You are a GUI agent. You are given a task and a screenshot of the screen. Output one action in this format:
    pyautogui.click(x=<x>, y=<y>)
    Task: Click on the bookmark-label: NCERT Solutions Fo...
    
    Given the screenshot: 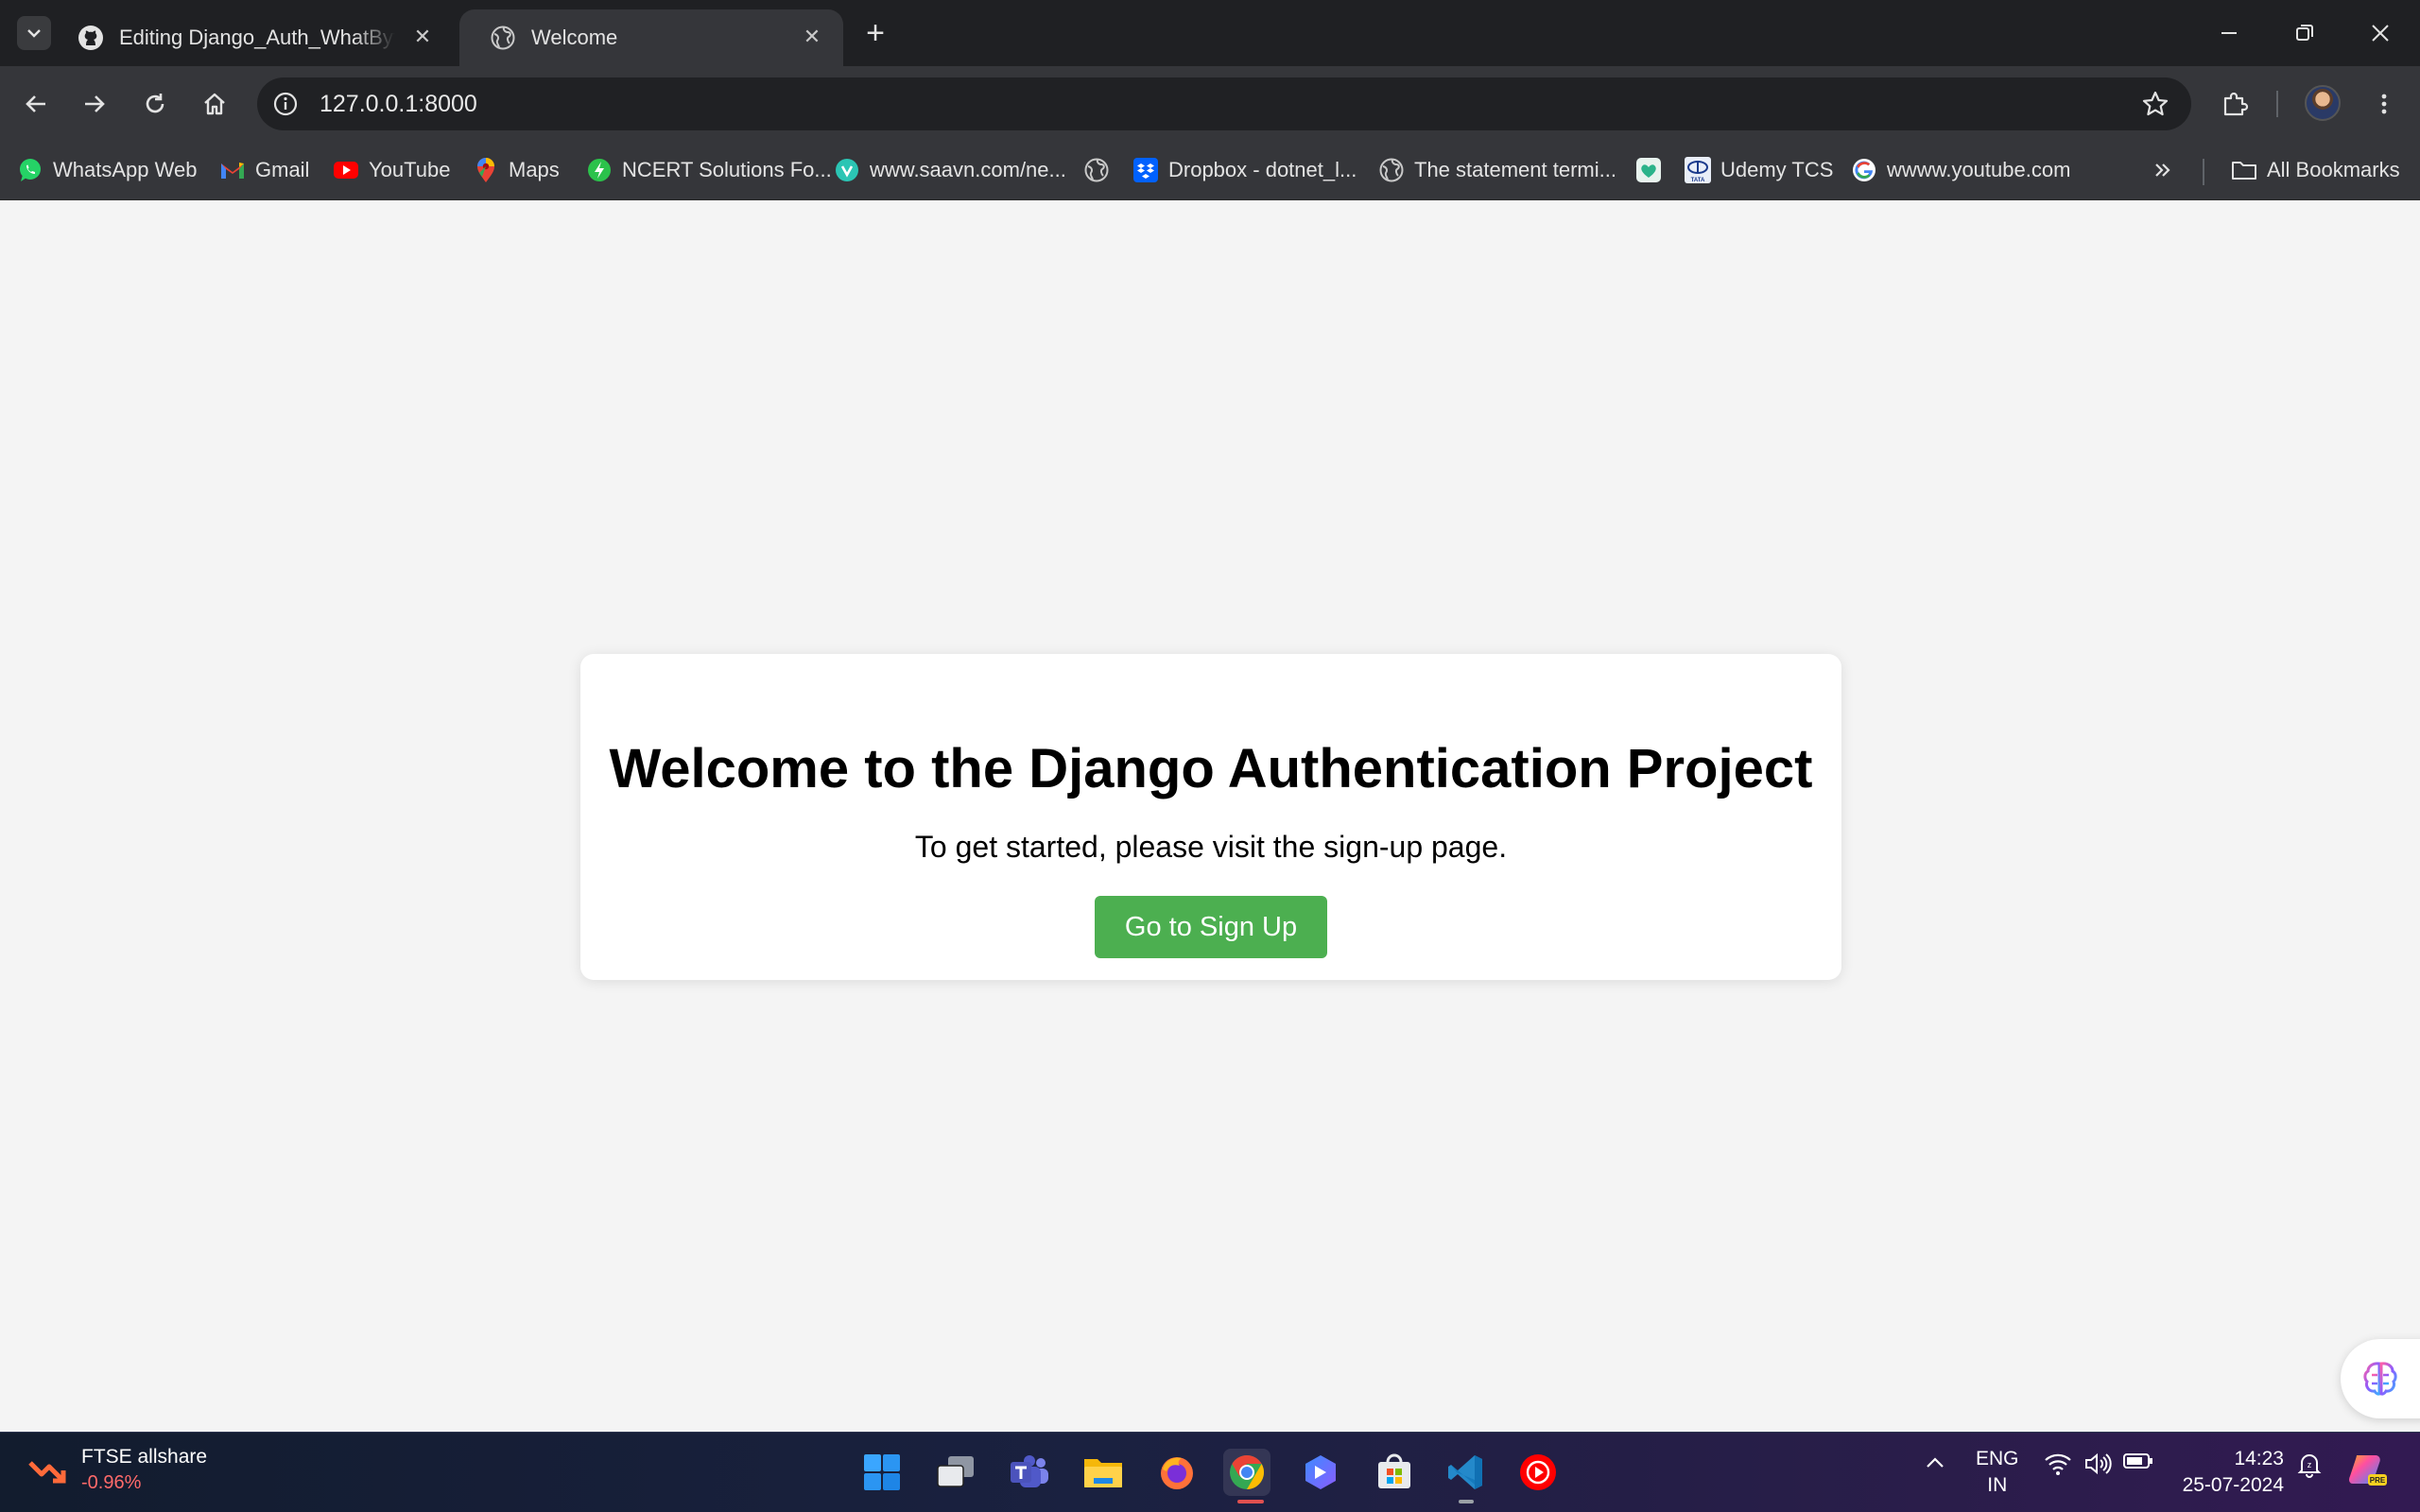 What is the action you would take?
    pyautogui.click(x=727, y=169)
    